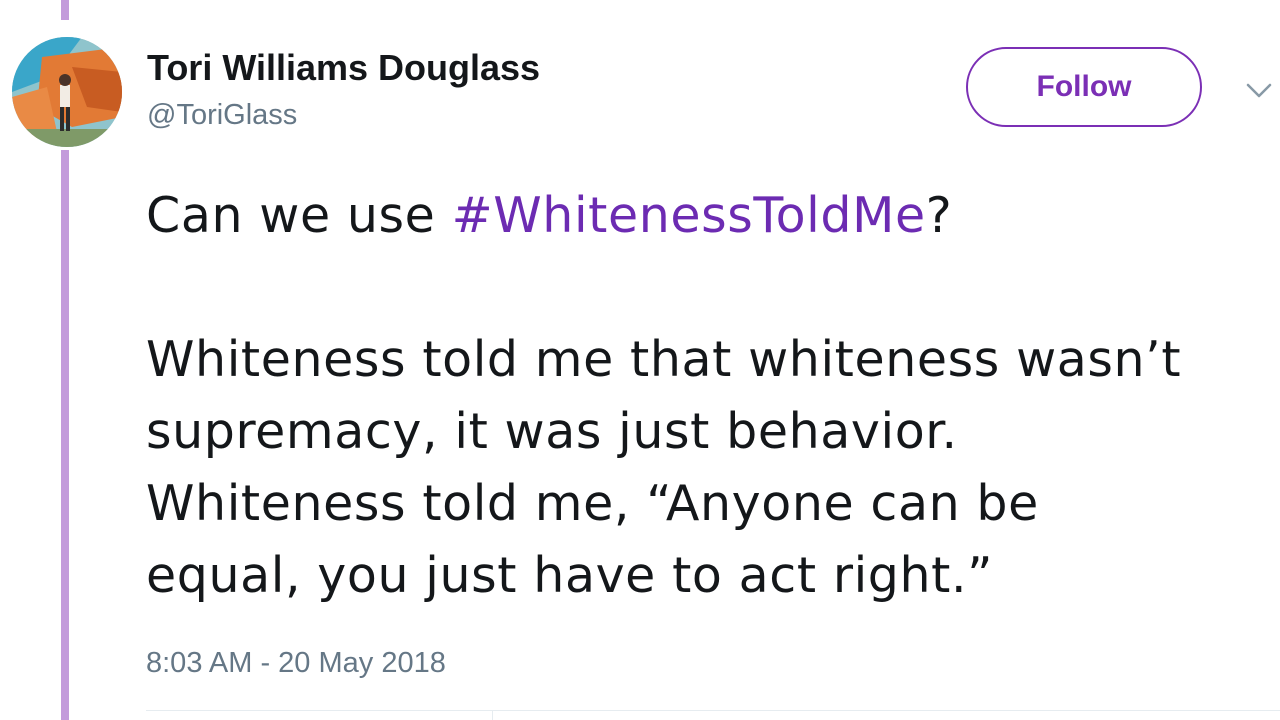 This screenshot has height=720, width=1280. What do you see at coordinates (939, 215) in the screenshot?
I see `tweet-text-segment: ?` at bounding box center [939, 215].